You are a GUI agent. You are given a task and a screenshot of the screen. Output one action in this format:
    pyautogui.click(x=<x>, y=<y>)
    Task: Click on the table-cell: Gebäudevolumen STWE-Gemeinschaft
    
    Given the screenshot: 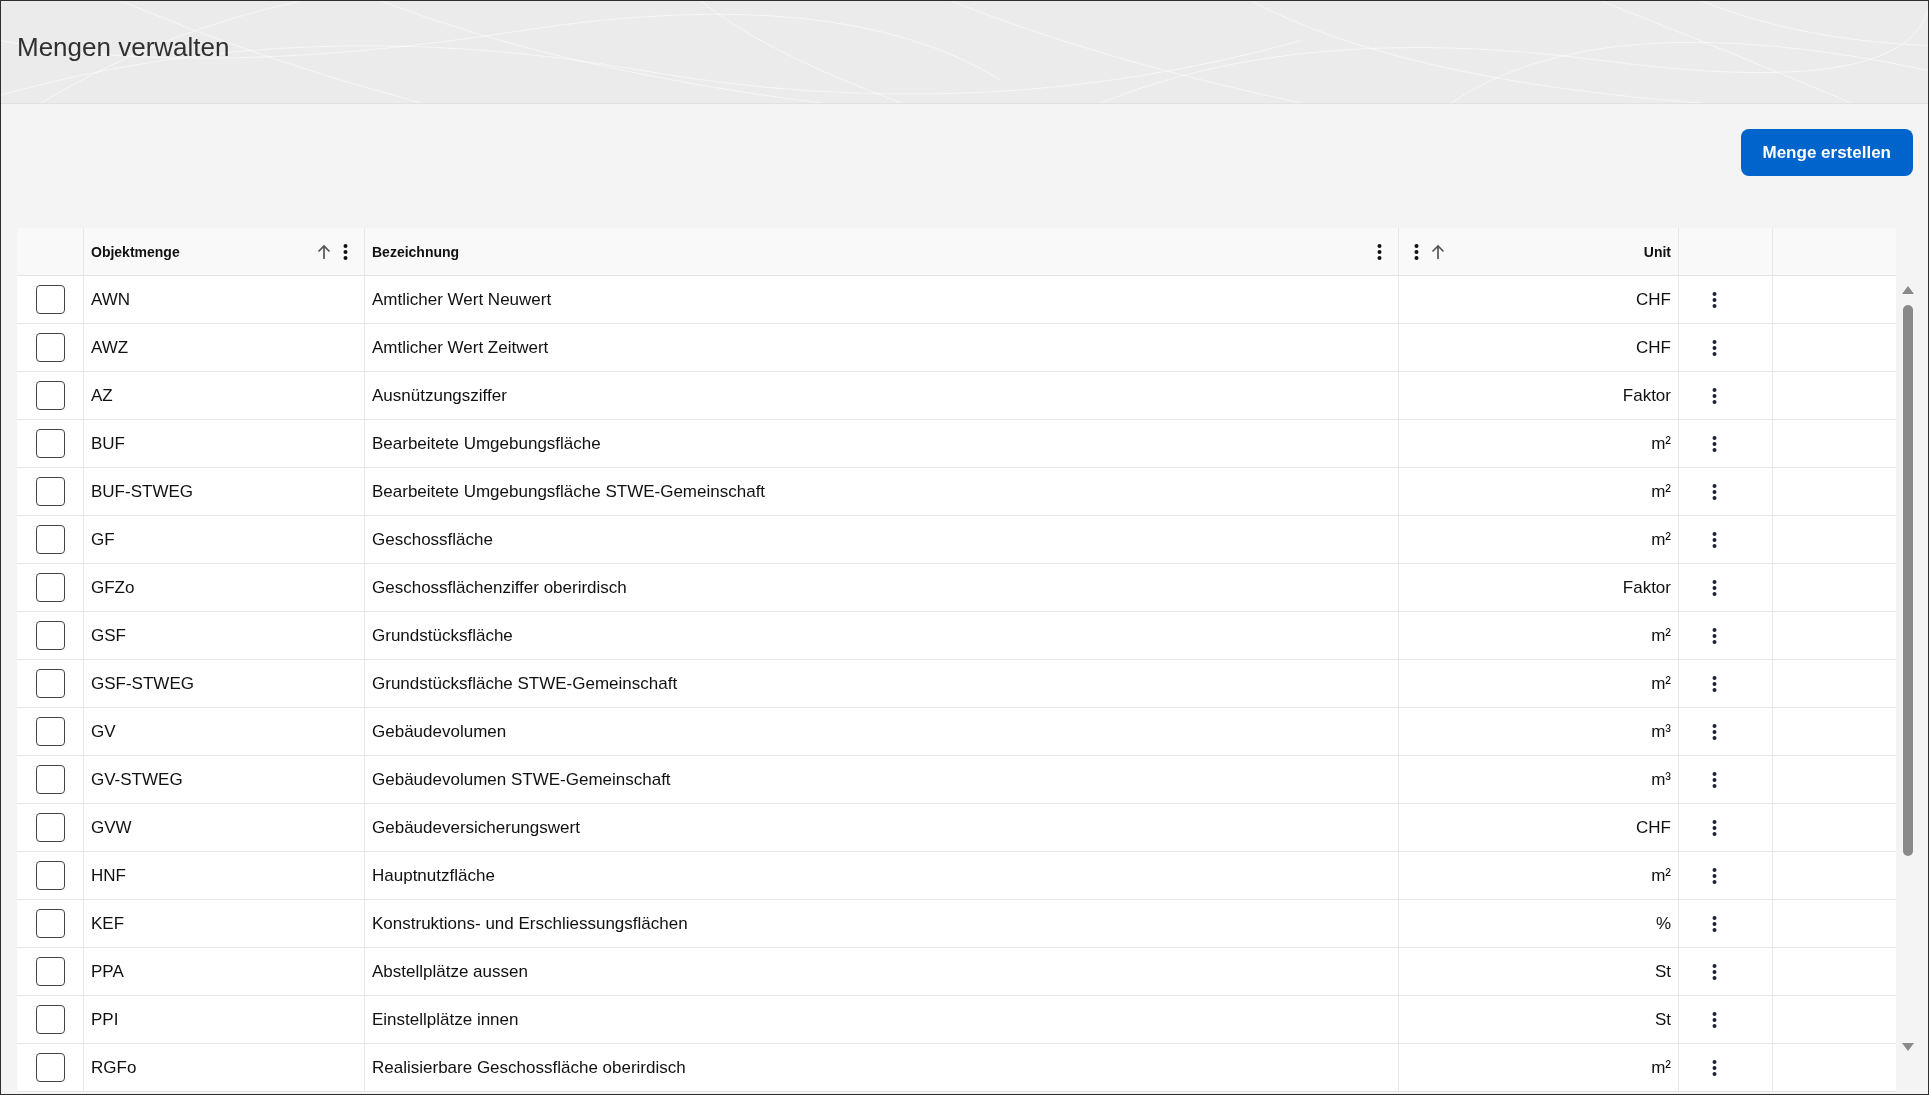 What is the action you would take?
    pyautogui.click(x=882, y=779)
    